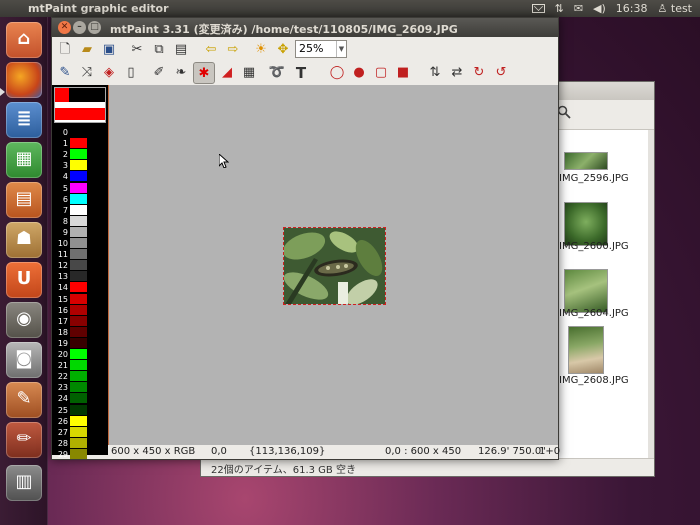 The height and width of the screenshot is (525, 700). Describe the element at coordinates (675, 8) in the screenshot. I see `user-menu: ♙ test` at that location.